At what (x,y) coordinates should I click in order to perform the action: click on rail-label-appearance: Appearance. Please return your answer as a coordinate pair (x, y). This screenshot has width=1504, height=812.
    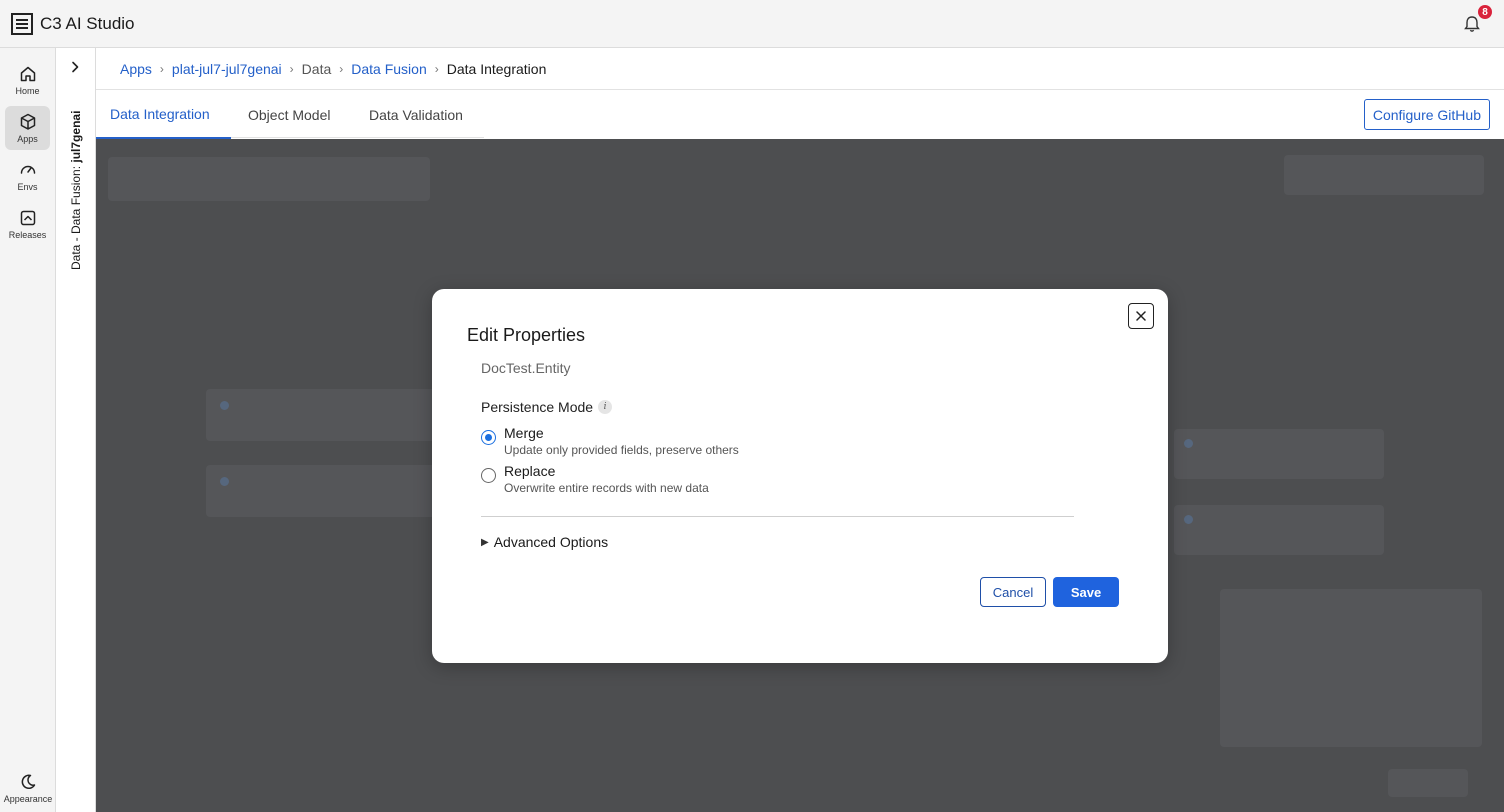
    Looking at the image, I should click on (28, 798).